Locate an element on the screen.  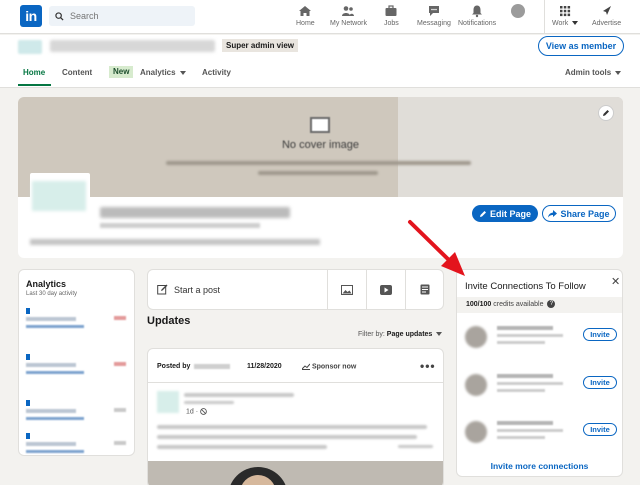
post-meta-blurred is located at coordinates (209, 402).